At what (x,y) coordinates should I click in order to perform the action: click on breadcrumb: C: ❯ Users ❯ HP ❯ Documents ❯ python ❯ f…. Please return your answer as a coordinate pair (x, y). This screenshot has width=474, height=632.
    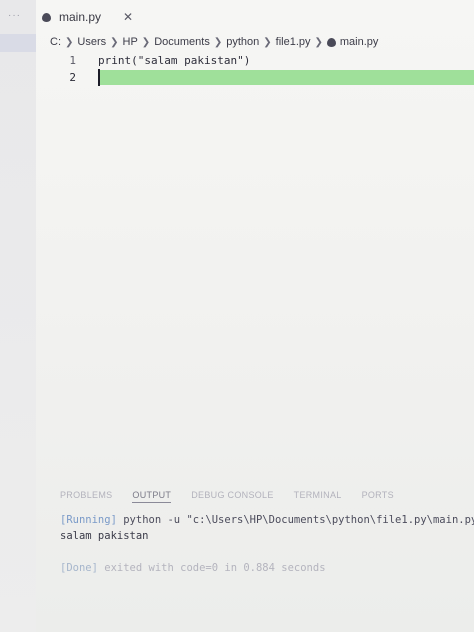
    Looking at the image, I should click on (214, 42).